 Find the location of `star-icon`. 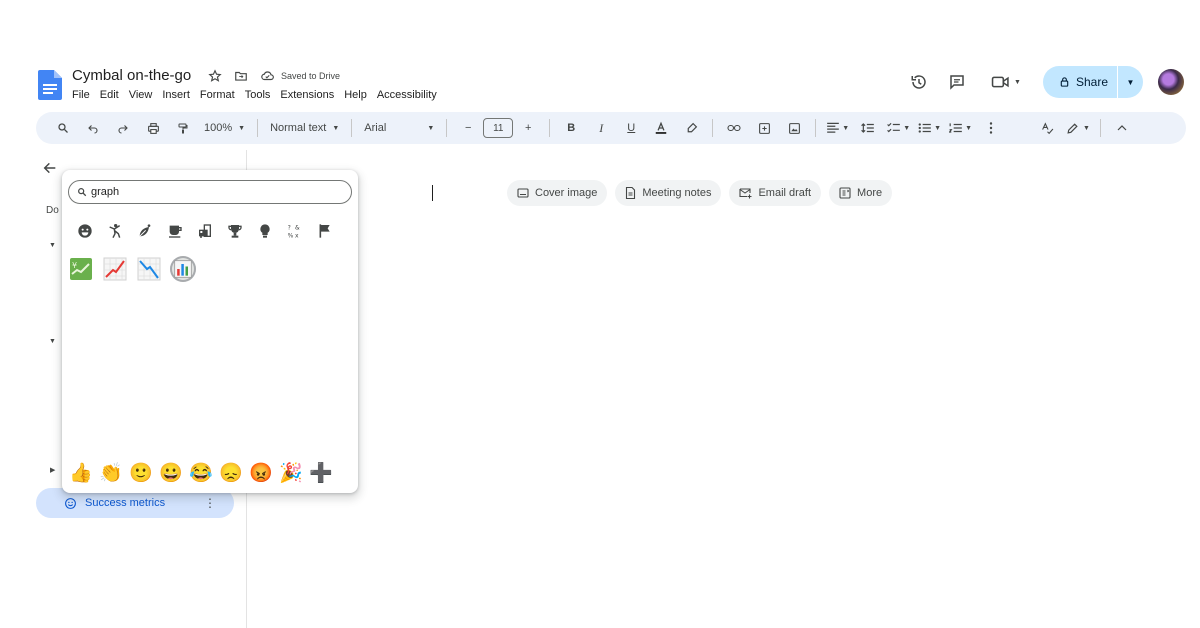

star-icon is located at coordinates (215, 76).